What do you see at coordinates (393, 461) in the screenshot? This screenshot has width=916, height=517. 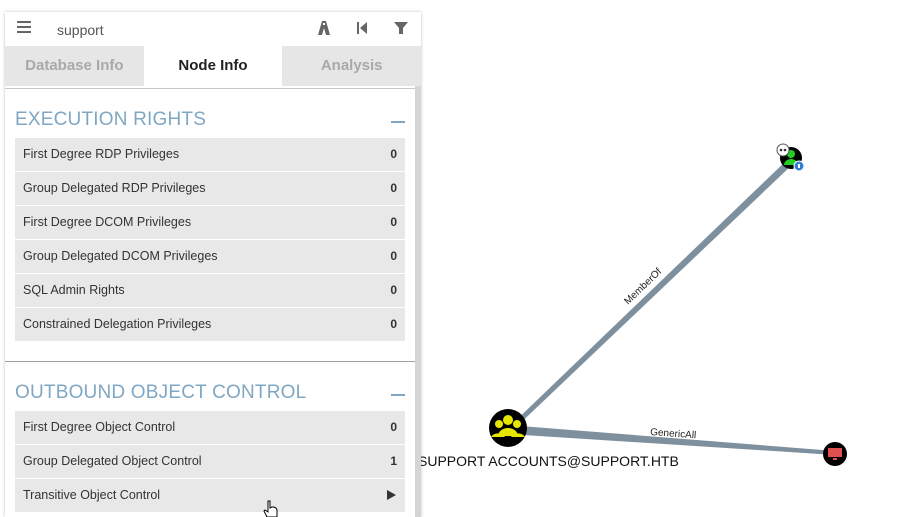 I see `row-count: 1` at bounding box center [393, 461].